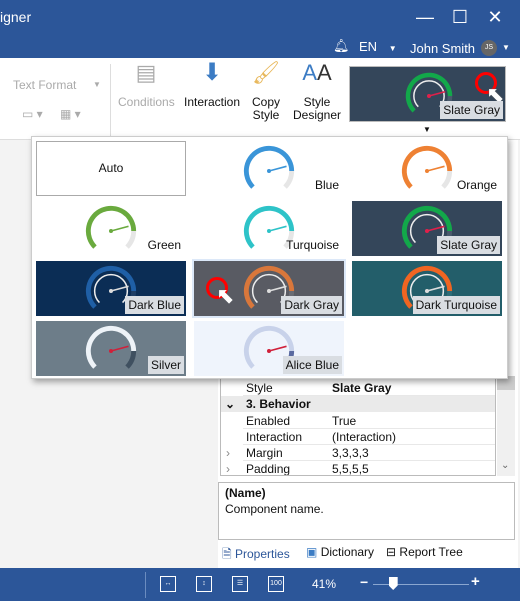  I want to click on language-selector: EN ▼, so click(378, 46).